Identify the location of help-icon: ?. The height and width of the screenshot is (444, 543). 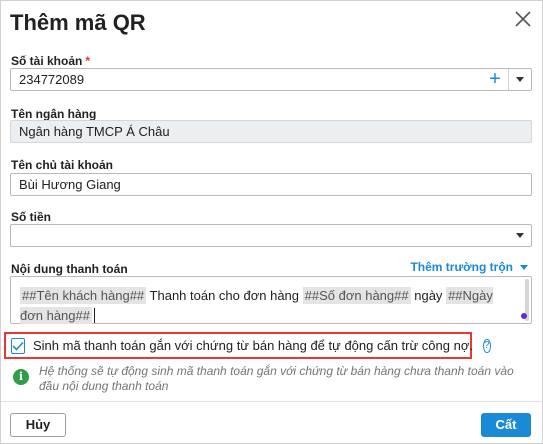
(486, 345).